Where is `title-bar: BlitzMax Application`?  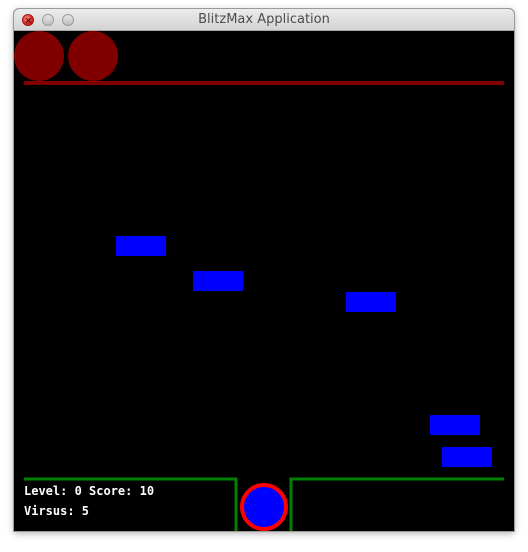
title-bar: BlitzMax Application is located at coordinates (264, 20).